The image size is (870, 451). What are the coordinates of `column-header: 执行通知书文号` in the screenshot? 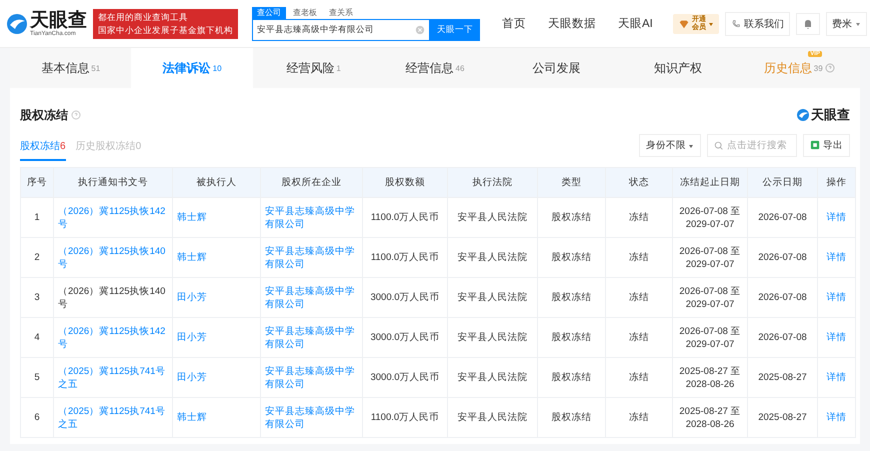 It's located at (113, 183).